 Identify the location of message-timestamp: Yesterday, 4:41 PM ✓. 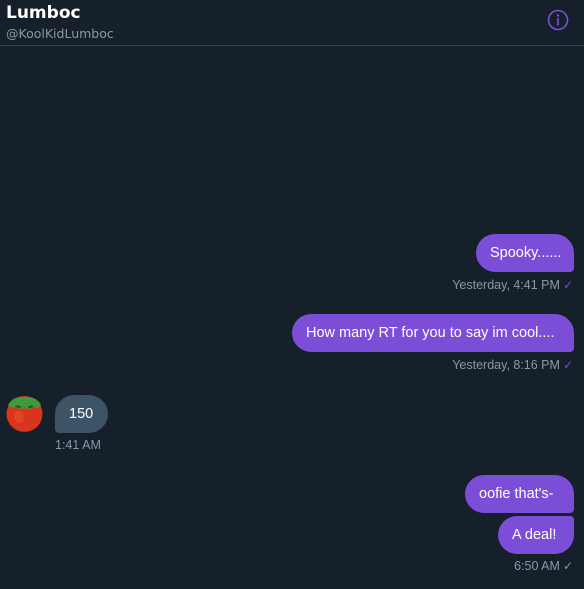
(512, 285).